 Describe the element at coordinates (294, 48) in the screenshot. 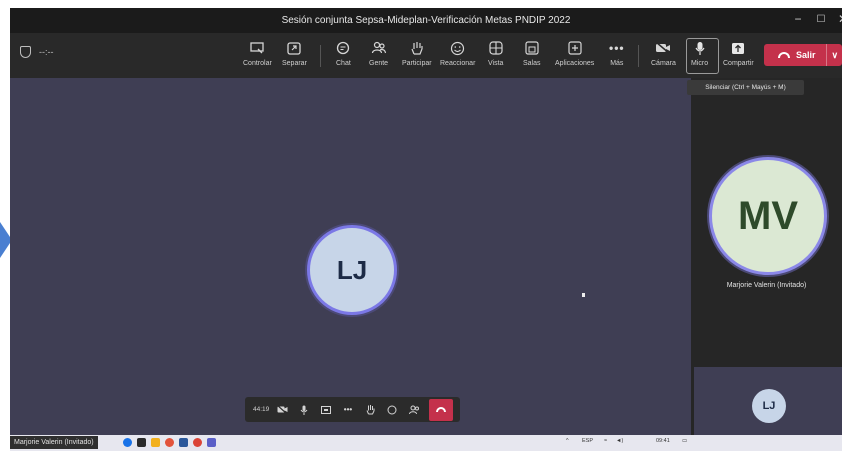

I see `pop-out-icon` at that location.